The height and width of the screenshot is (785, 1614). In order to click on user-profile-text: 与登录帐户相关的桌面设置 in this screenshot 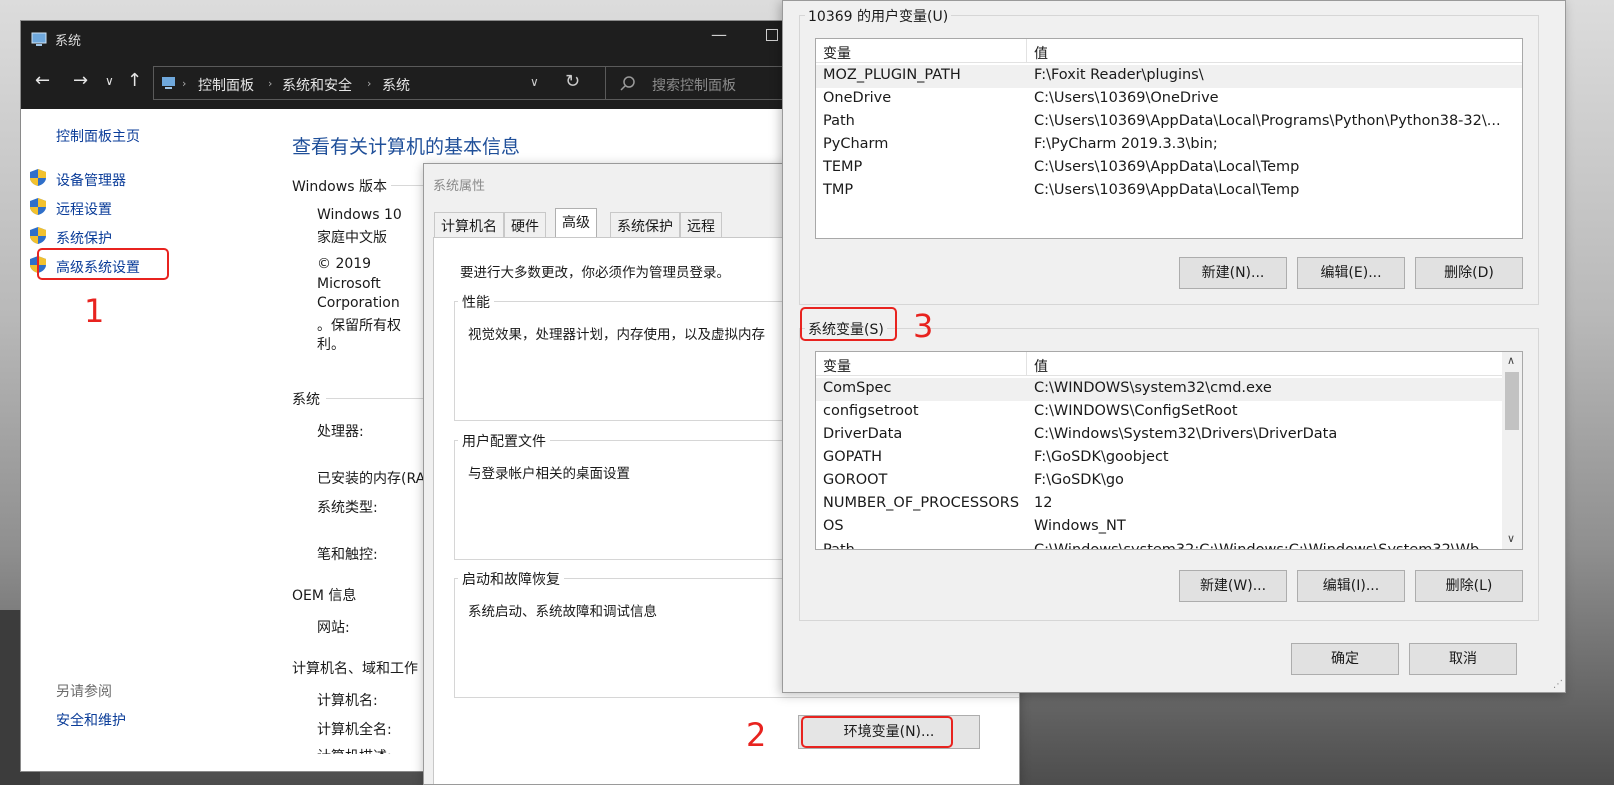, I will do `click(549, 474)`.